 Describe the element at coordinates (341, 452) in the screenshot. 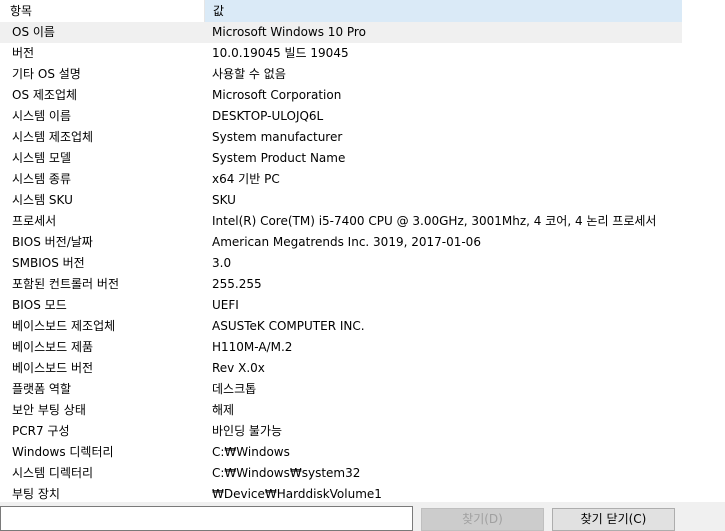

I see `table-row: Windows 디렉터리 C:₩Windows` at that location.